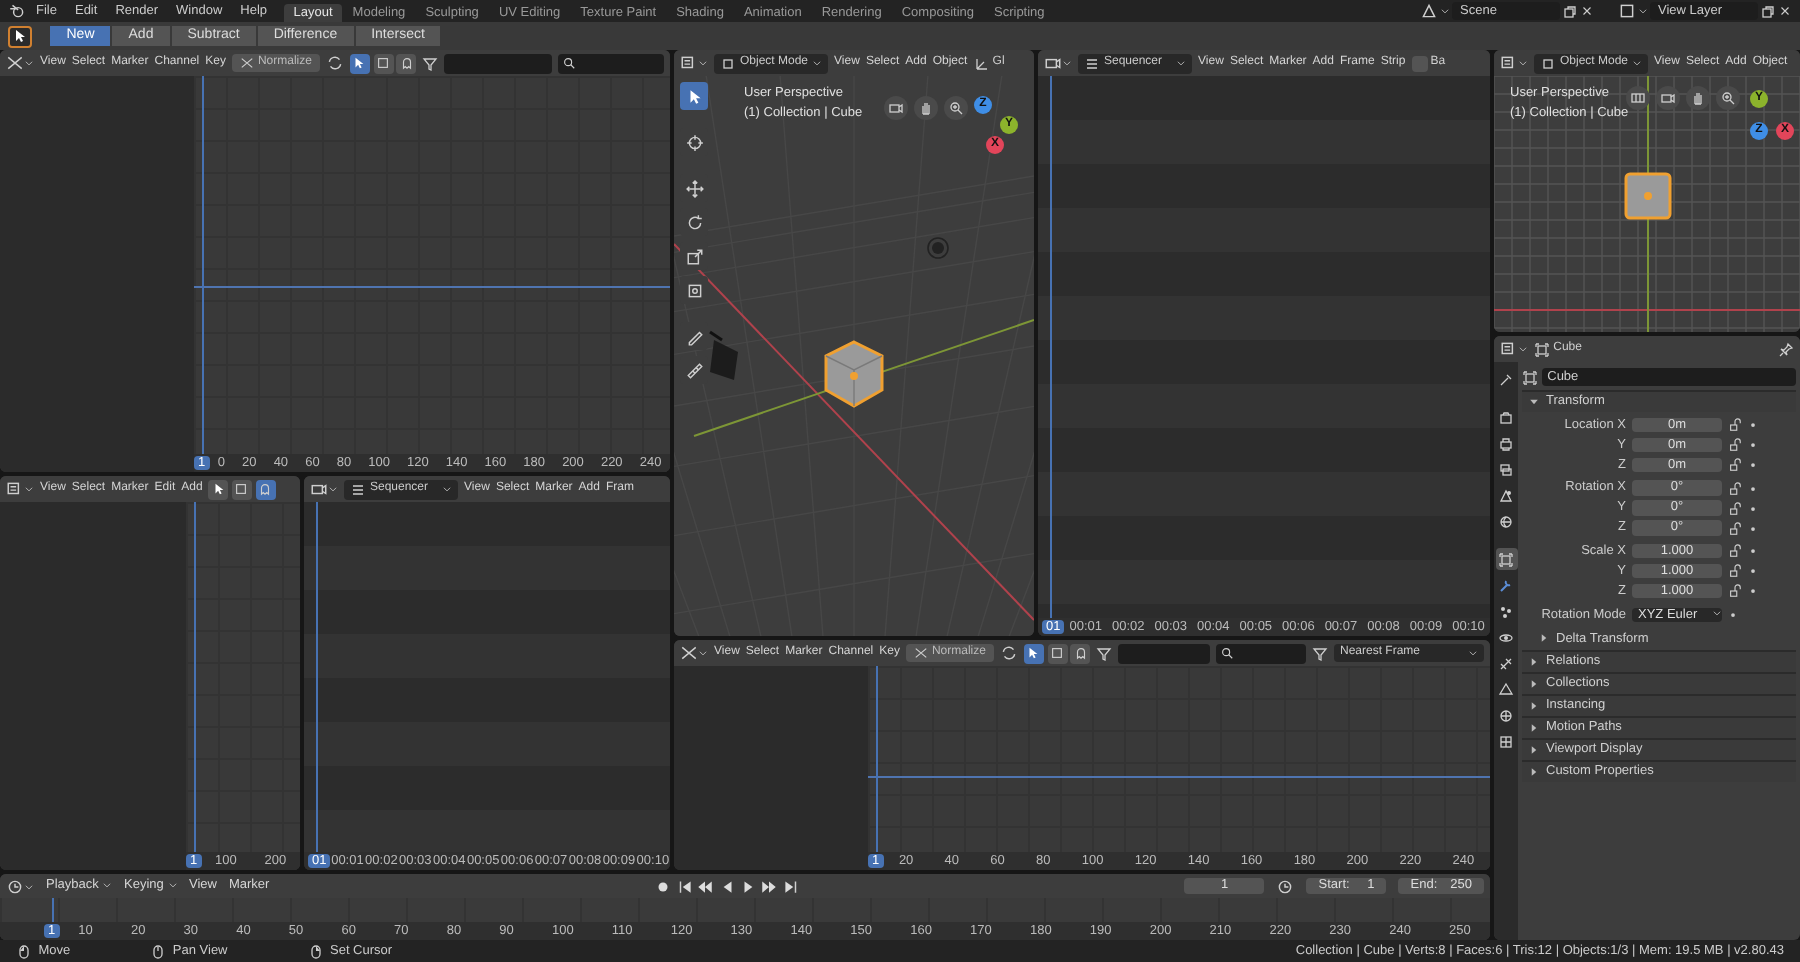  What do you see at coordinates (158, 951) in the screenshot?
I see `mouse-middle-icon` at bounding box center [158, 951].